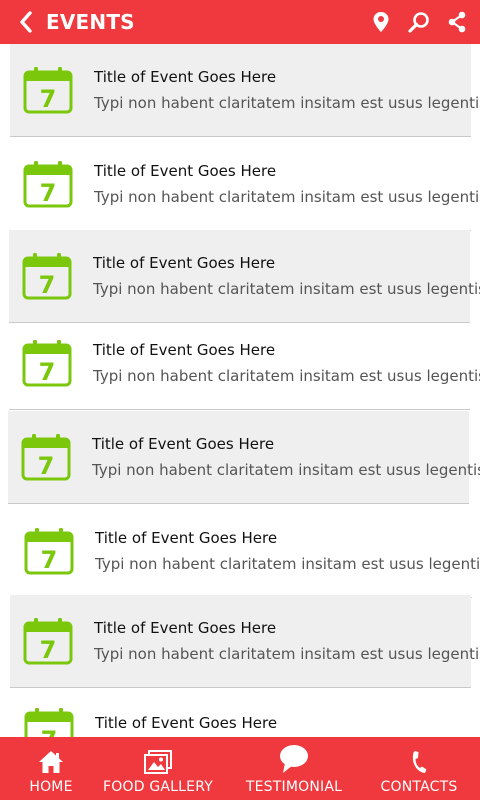 Image resolution: width=480 pixels, height=800 pixels. Describe the element at coordinates (51, 787) in the screenshot. I see `nav-home-label: HOME` at that location.